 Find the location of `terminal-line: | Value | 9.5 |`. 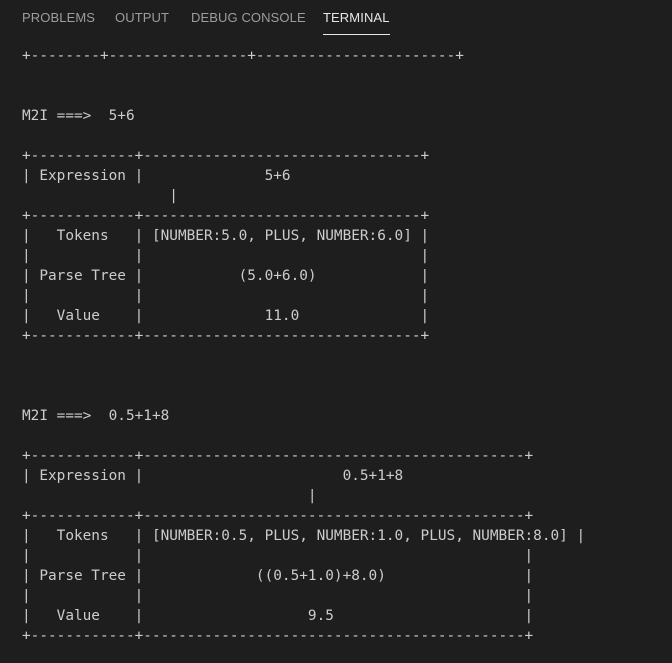

terminal-line: | Value | 9.5 | is located at coordinates (278, 616).